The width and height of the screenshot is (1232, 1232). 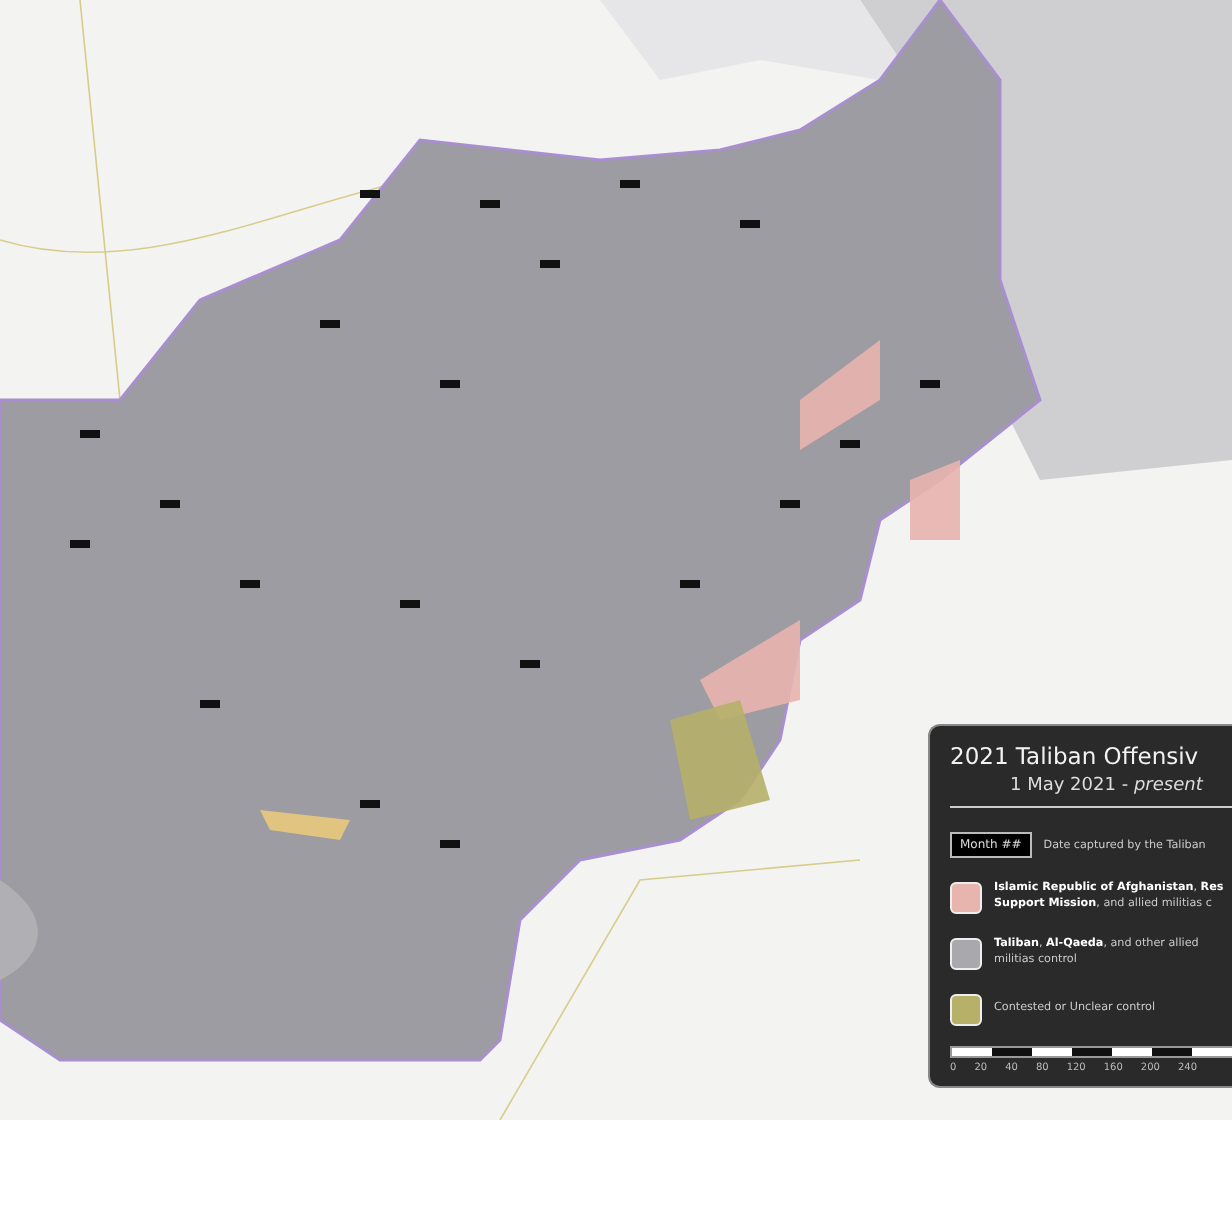 What do you see at coordinates (1106, 786) in the screenshot?
I see `legend-subtitle: 1 May 2021 - present` at bounding box center [1106, 786].